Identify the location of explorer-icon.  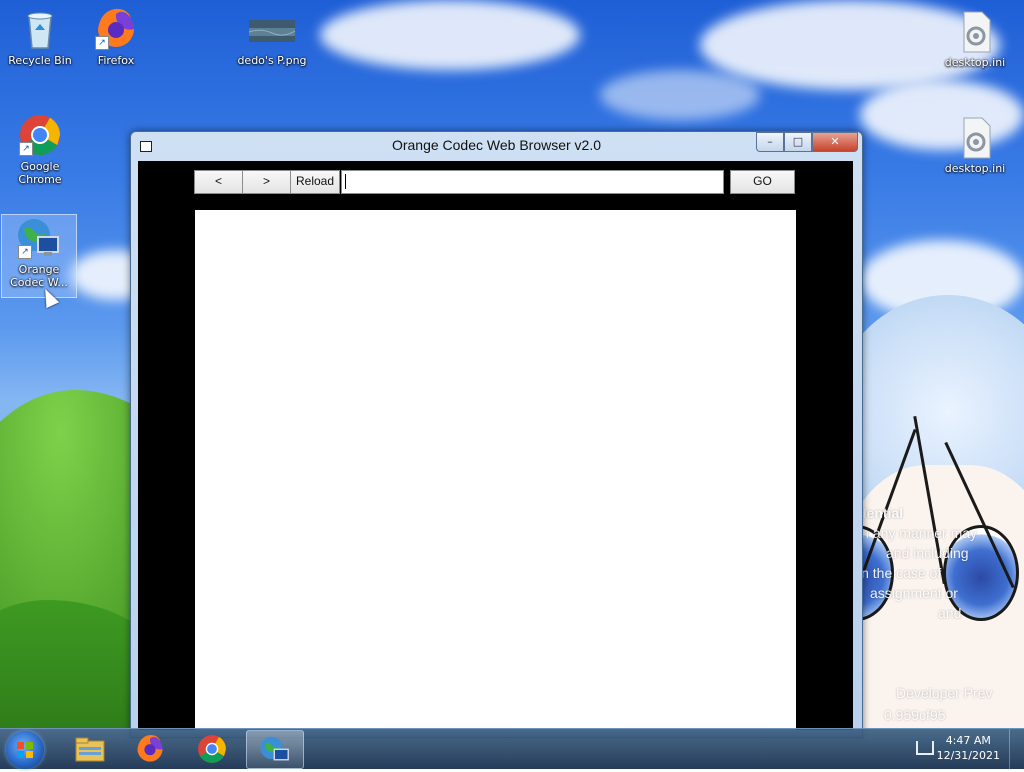
(90, 749).